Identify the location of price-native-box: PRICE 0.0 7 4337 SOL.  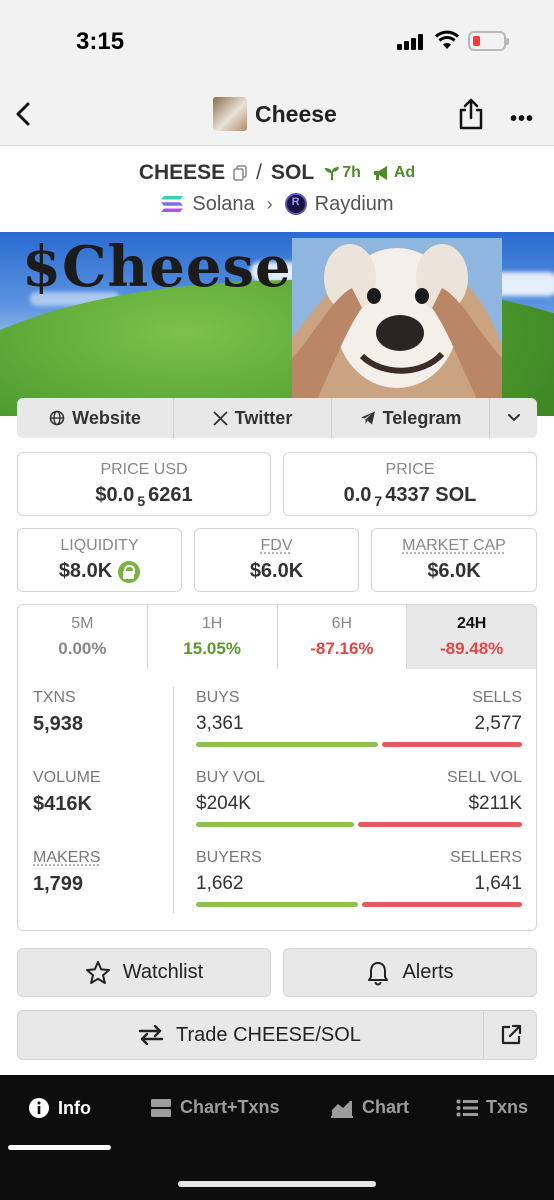
(410, 484).